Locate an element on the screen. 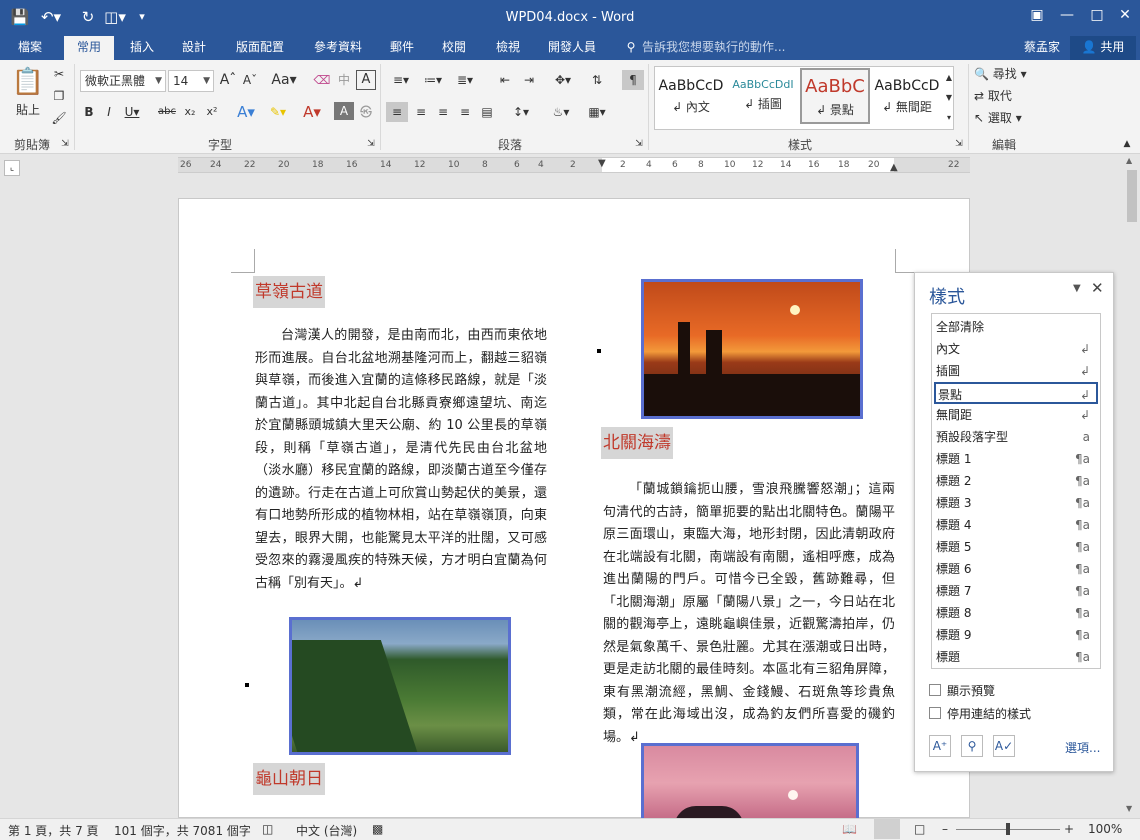 Image resolution: width=1140 pixels, height=840 pixels. align-left-icon: ≡ is located at coordinates (397, 112).